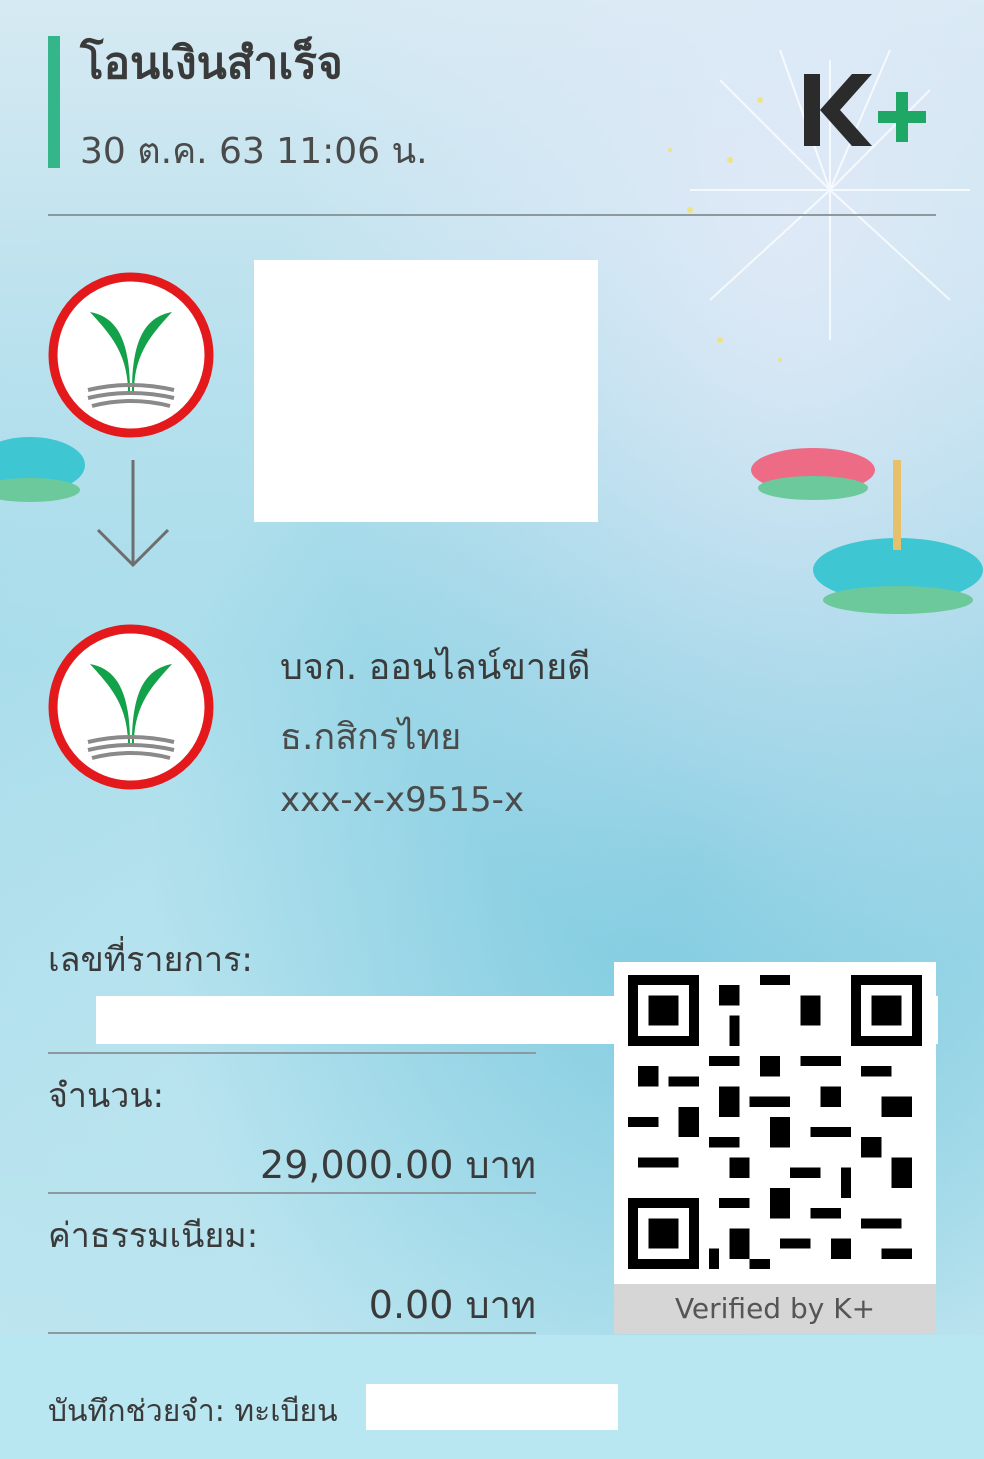  What do you see at coordinates (150, 960) in the screenshot?
I see `reference-label: เลขที่รายการ:` at bounding box center [150, 960].